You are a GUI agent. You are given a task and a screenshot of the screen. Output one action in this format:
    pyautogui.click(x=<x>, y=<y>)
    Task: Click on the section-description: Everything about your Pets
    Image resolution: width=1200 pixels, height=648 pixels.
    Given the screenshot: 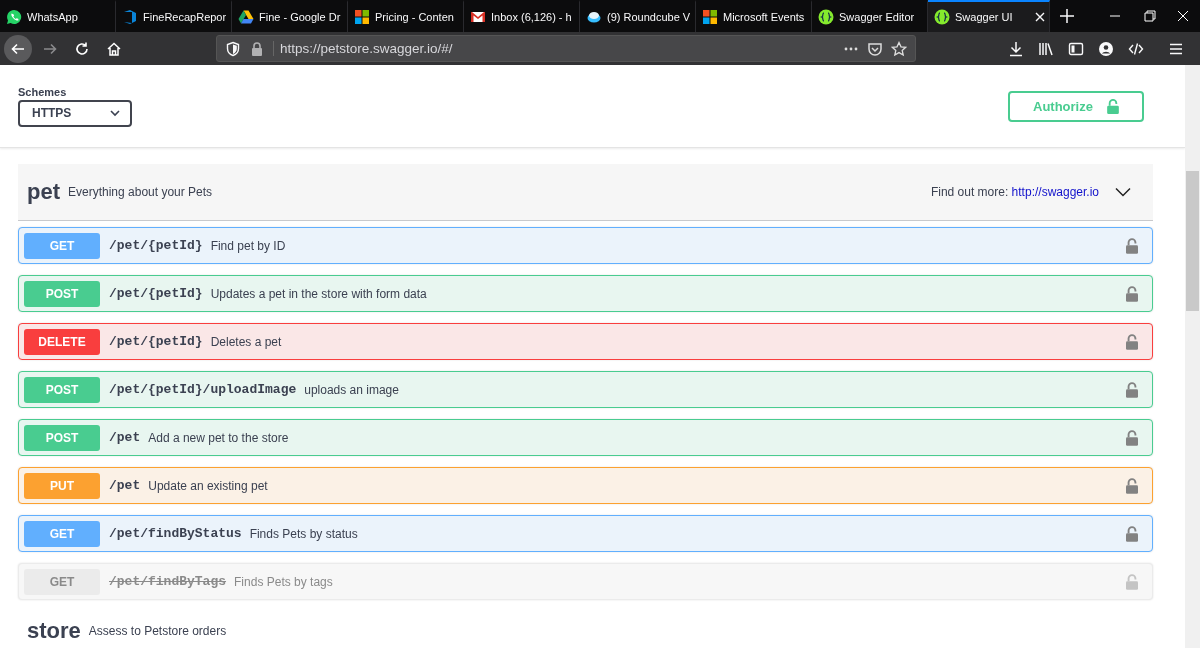 What is the action you would take?
    pyautogui.click(x=140, y=192)
    